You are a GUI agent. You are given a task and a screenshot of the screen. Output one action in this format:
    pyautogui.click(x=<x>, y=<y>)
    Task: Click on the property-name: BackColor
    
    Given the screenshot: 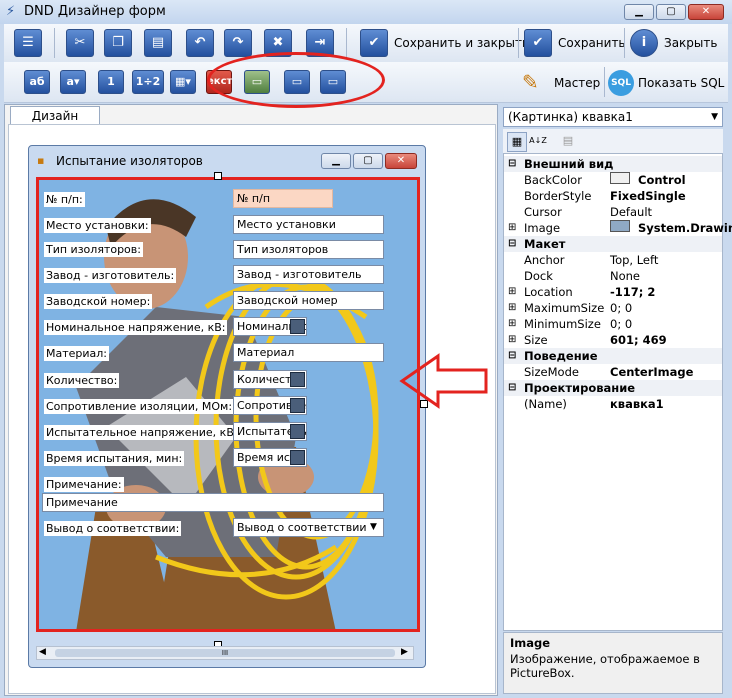 What is the action you would take?
    pyautogui.click(x=553, y=180)
    